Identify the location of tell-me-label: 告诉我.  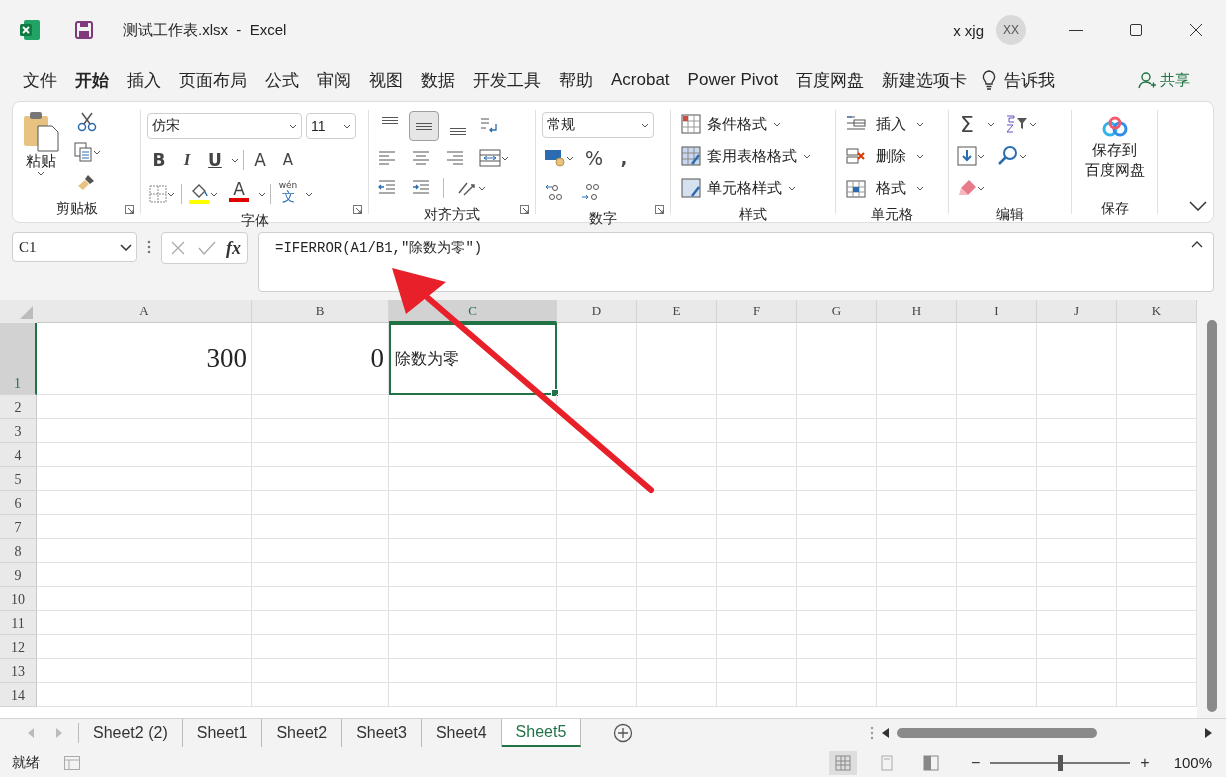
(1030, 80).